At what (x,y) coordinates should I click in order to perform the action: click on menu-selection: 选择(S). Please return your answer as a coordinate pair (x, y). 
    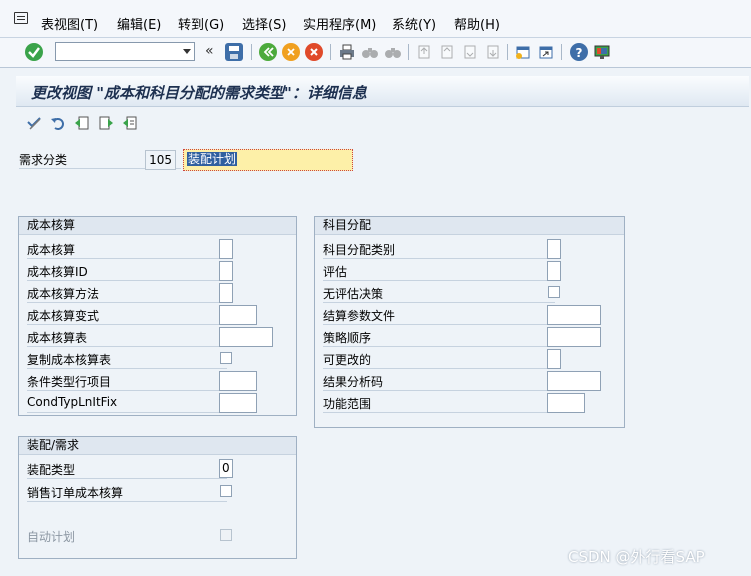
    Looking at the image, I should click on (264, 23).